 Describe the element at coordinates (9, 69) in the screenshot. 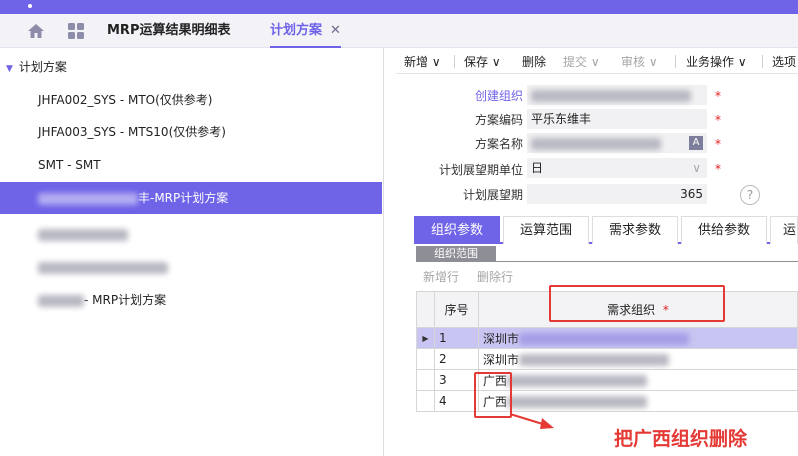

I see `caret-down-icon: ▼` at that location.